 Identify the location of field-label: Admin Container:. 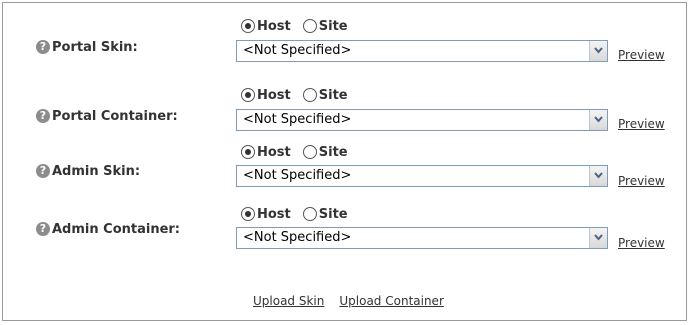
(116, 229).